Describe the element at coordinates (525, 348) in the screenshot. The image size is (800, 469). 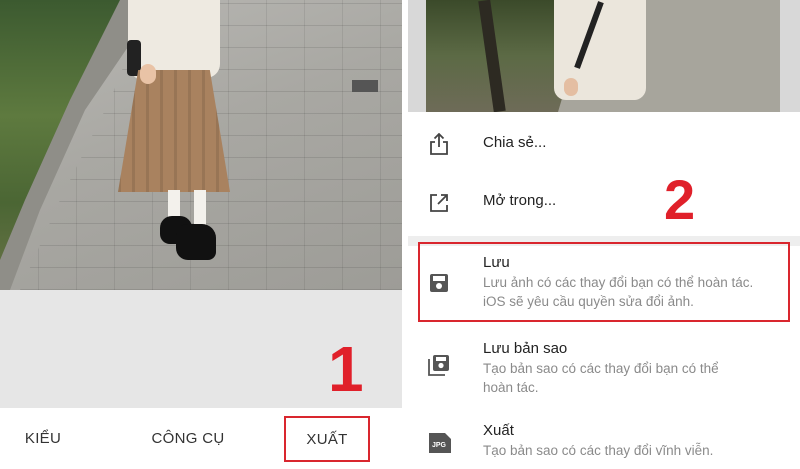
I see `menu-item-label: Lưu bản sao` at that location.